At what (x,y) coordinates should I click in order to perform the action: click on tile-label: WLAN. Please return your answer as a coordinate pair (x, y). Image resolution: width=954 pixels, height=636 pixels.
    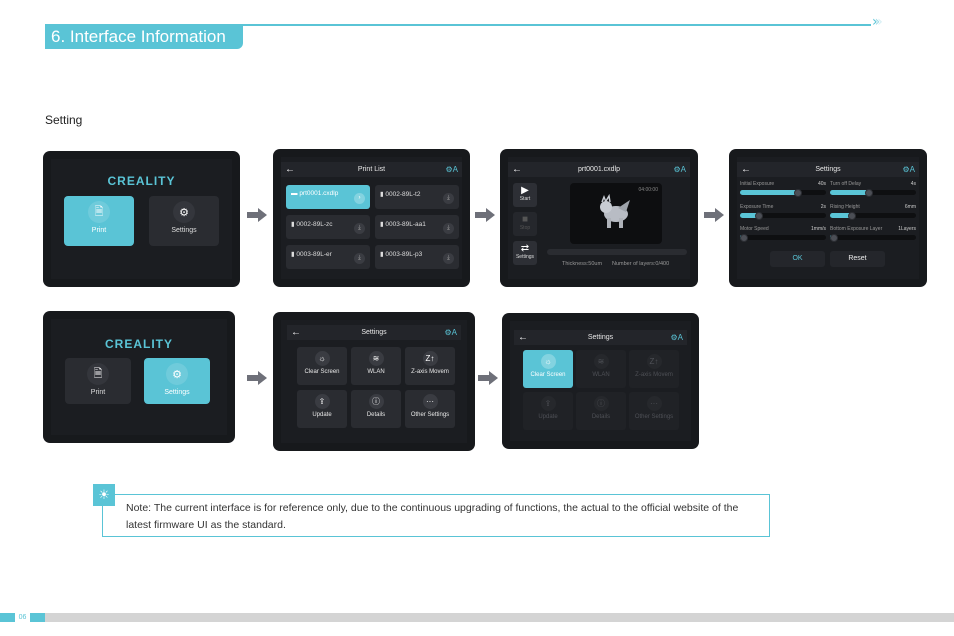
    Looking at the image, I should click on (376, 372).